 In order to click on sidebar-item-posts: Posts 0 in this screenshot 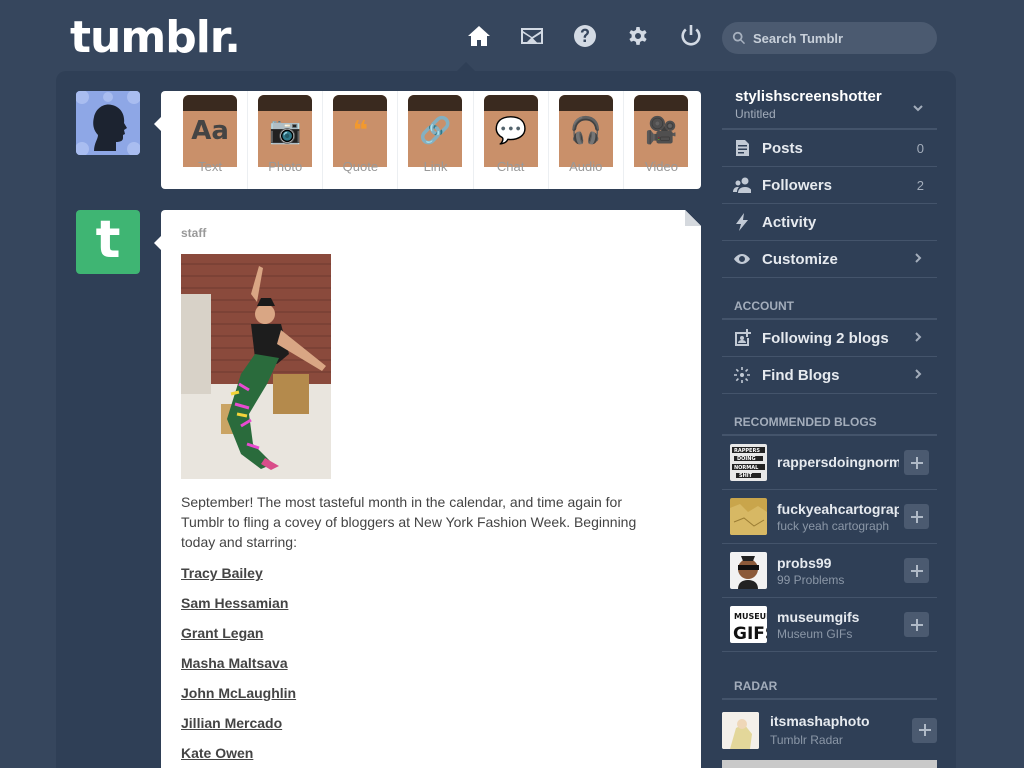, I will do `click(829, 148)`.